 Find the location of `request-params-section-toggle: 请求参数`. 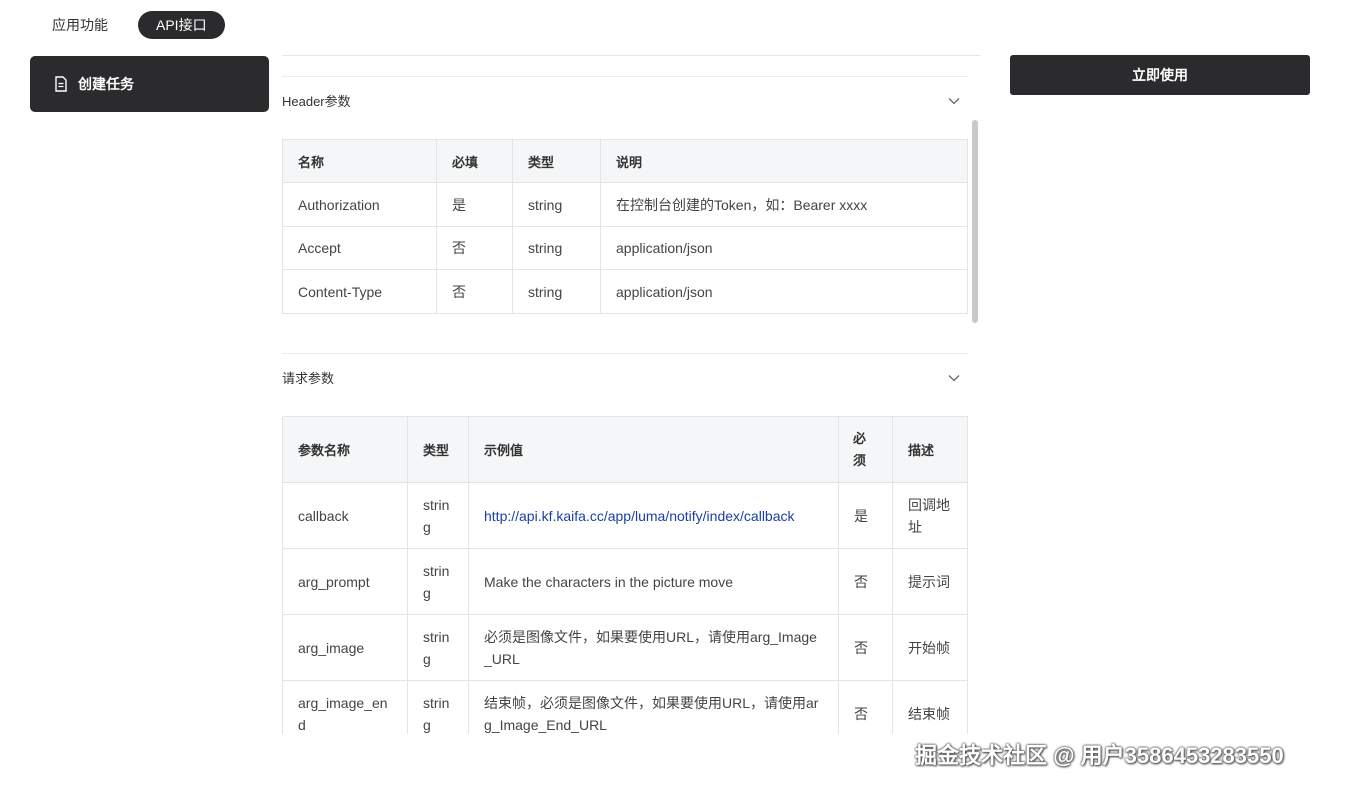

request-params-section-toggle: 请求参数 is located at coordinates (625, 377).